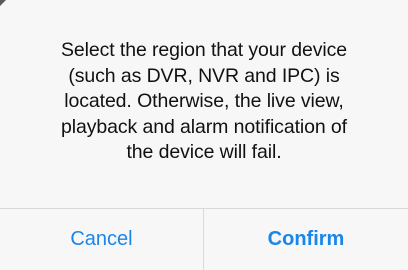 This screenshot has width=408, height=270. Describe the element at coordinates (203, 126) in the screenshot. I see `alert-message-line: playback and alarm notification of` at that location.